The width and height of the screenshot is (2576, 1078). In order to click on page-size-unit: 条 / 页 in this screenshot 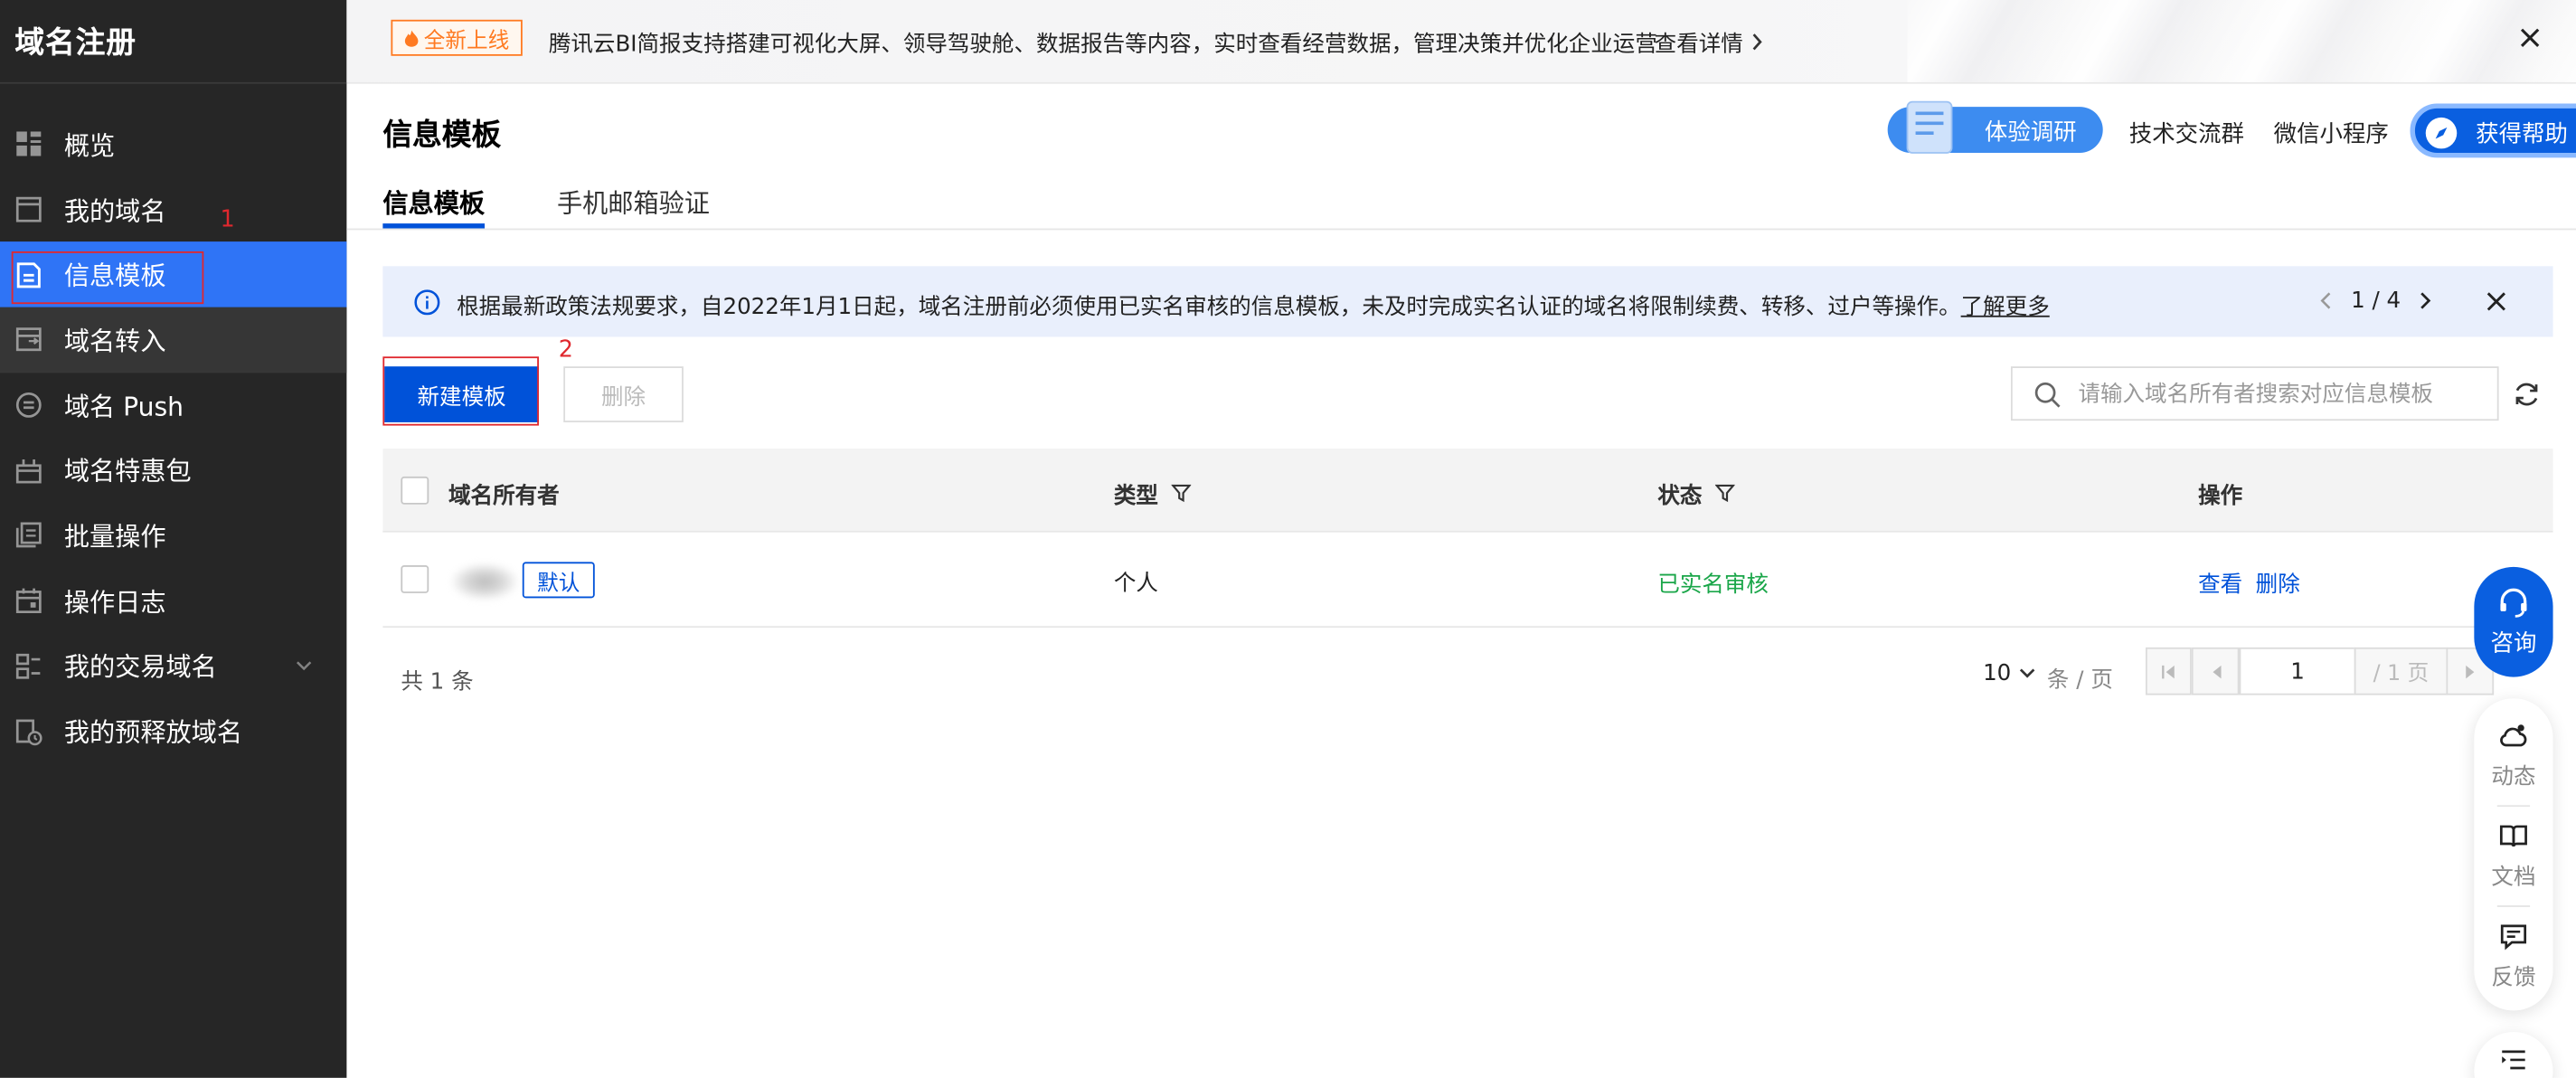, I will do `click(2079, 680)`.